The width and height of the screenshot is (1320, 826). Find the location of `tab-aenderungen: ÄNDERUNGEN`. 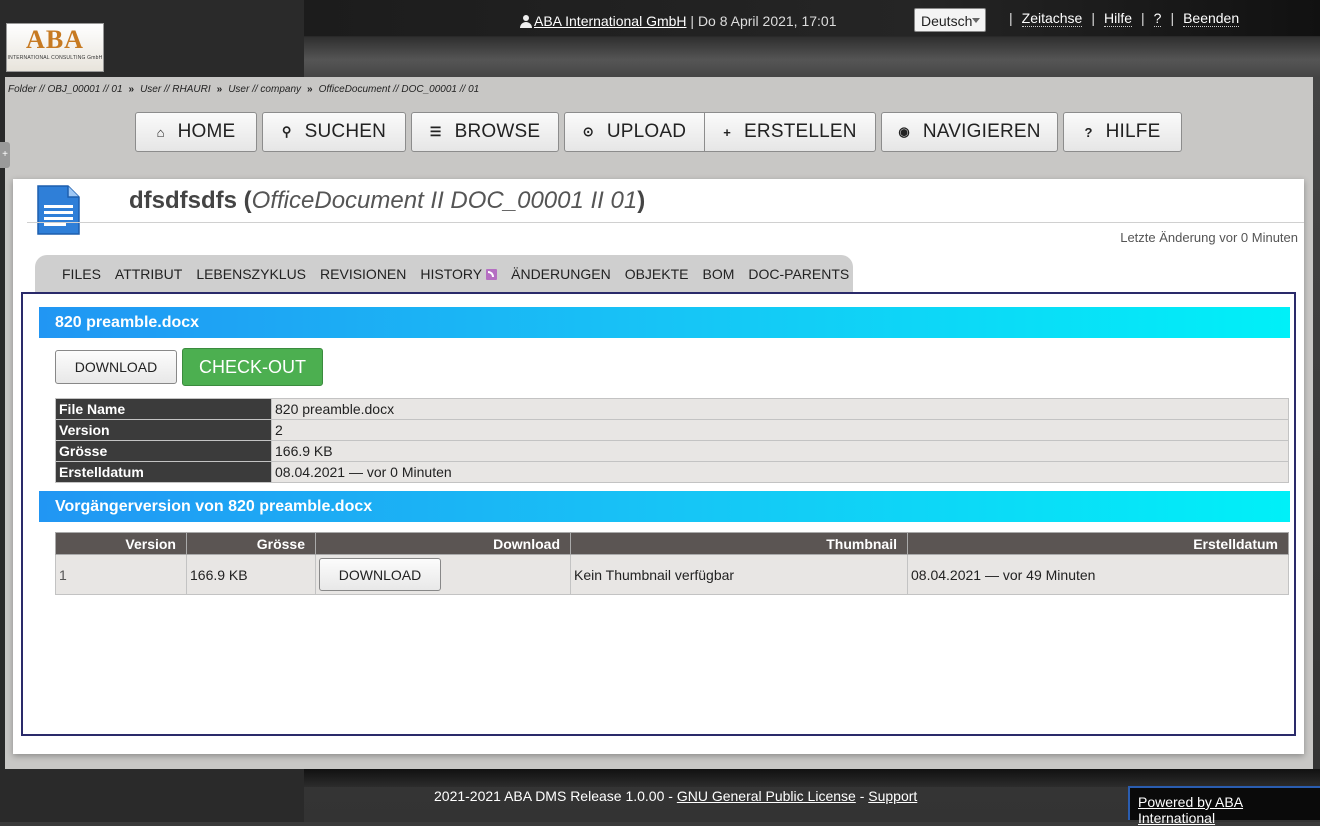

tab-aenderungen: ÄNDERUNGEN is located at coordinates (561, 274).